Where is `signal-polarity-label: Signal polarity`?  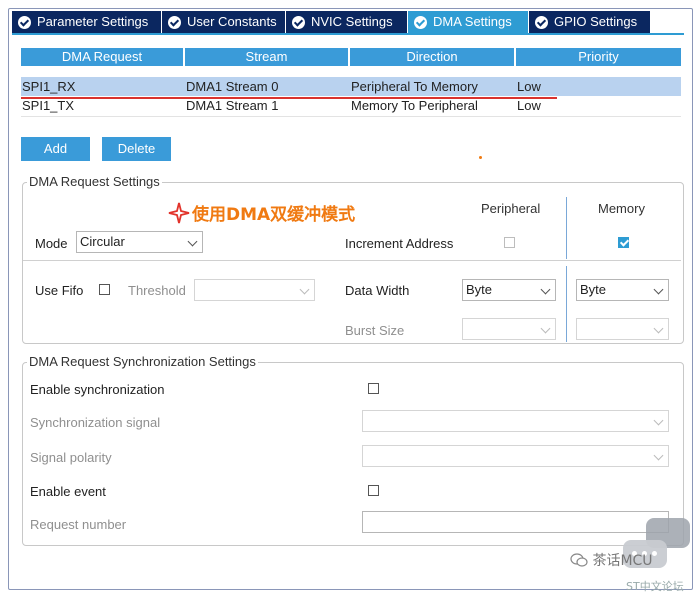 signal-polarity-label: Signal polarity is located at coordinates (71, 457).